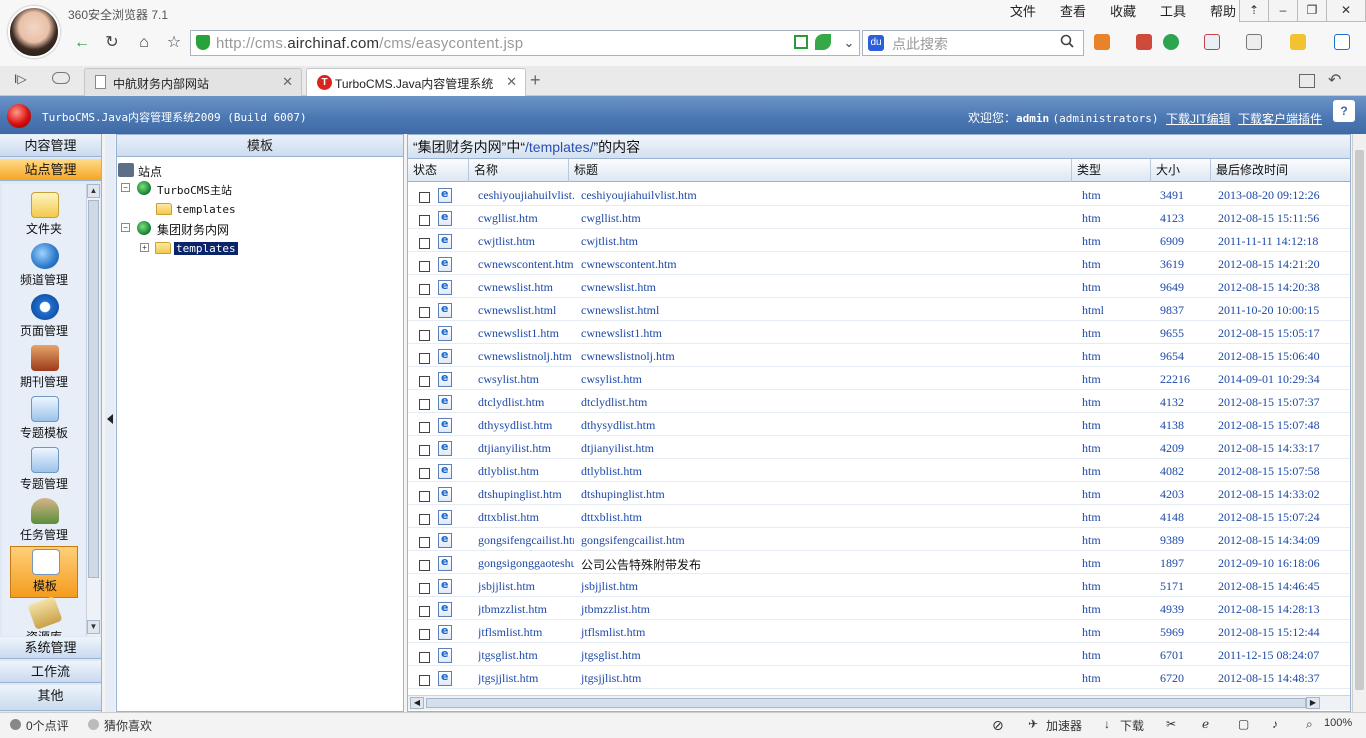 The image size is (1366, 738). Describe the element at coordinates (518, 170) in the screenshot. I see `column-name: 名称` at that location.